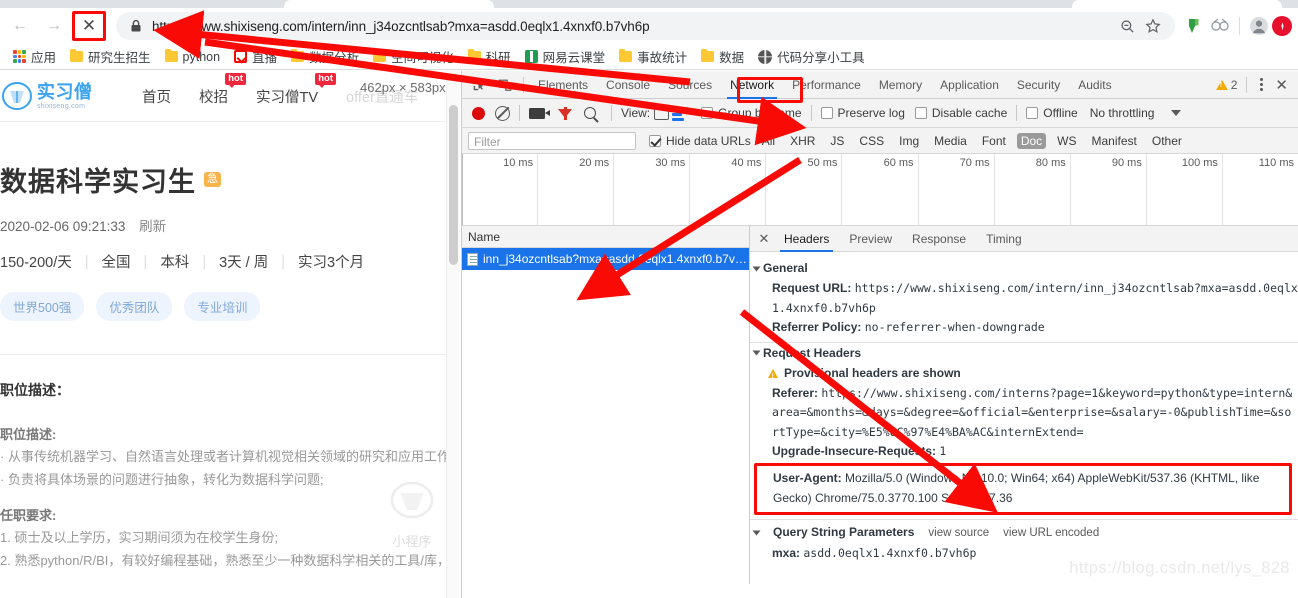  Describe the element at coordinates (413, 56) in the screenshot. I see `bookmark-item: 空间可视化` at that location.